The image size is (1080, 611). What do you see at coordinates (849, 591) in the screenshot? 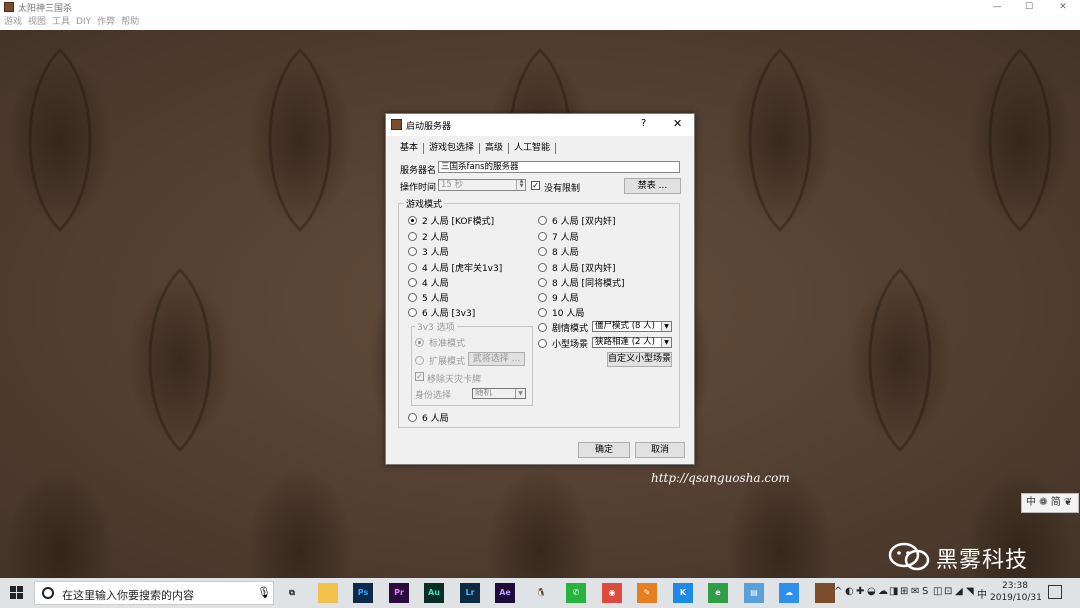
I see `tray-icon: ◐` at bounding box center [849, 591].